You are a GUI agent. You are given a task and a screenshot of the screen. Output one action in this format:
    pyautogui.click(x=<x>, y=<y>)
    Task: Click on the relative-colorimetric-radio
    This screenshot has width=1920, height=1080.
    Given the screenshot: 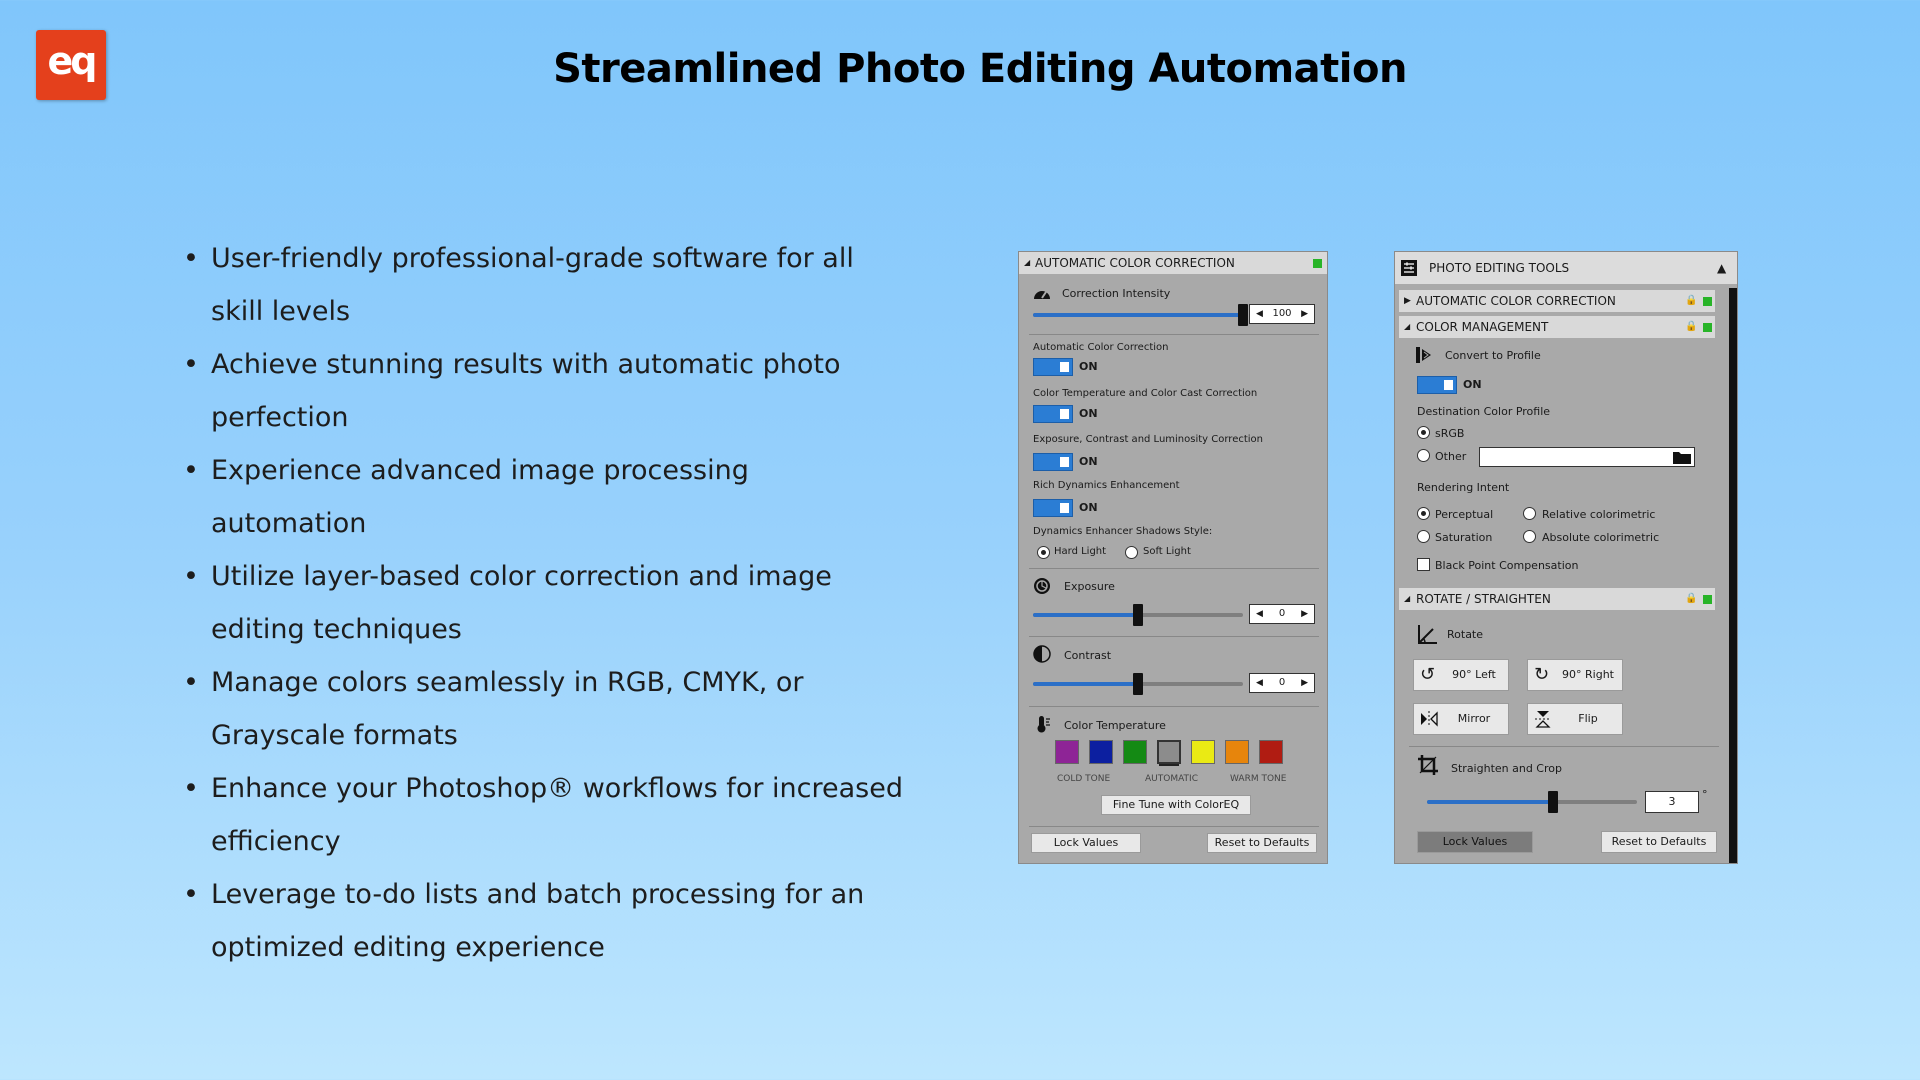 What is the action you would take?
    pyautogui.click(x=1529, y=513)
    